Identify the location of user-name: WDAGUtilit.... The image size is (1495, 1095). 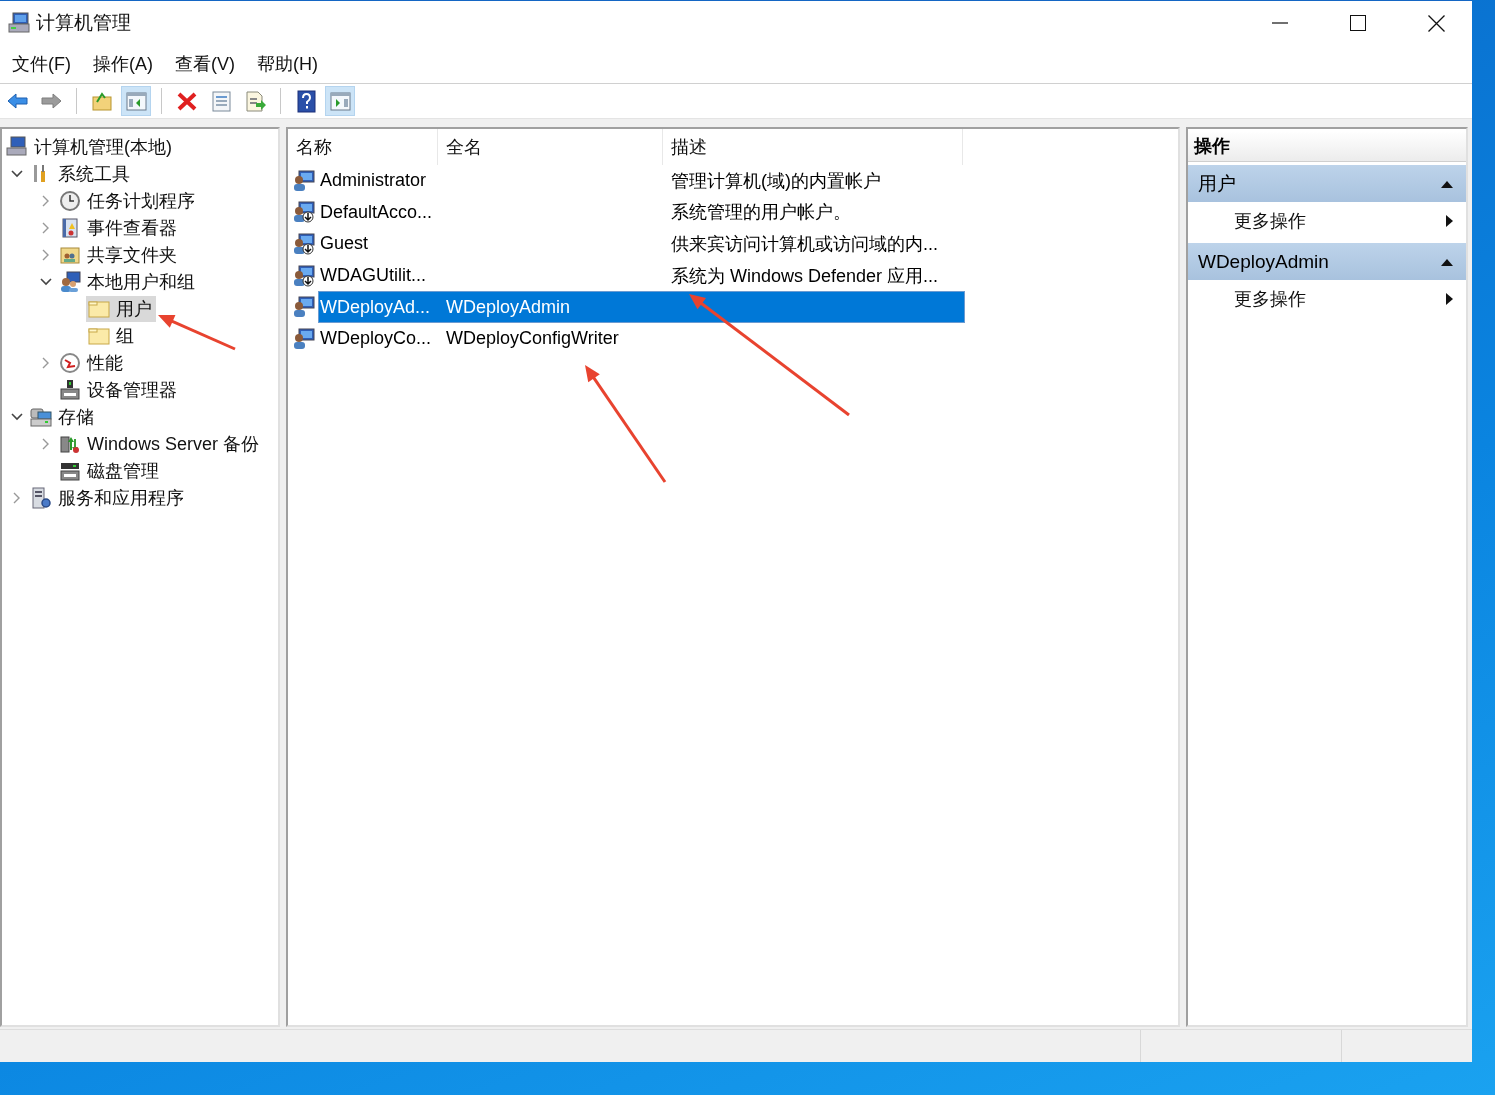
(373, 276).